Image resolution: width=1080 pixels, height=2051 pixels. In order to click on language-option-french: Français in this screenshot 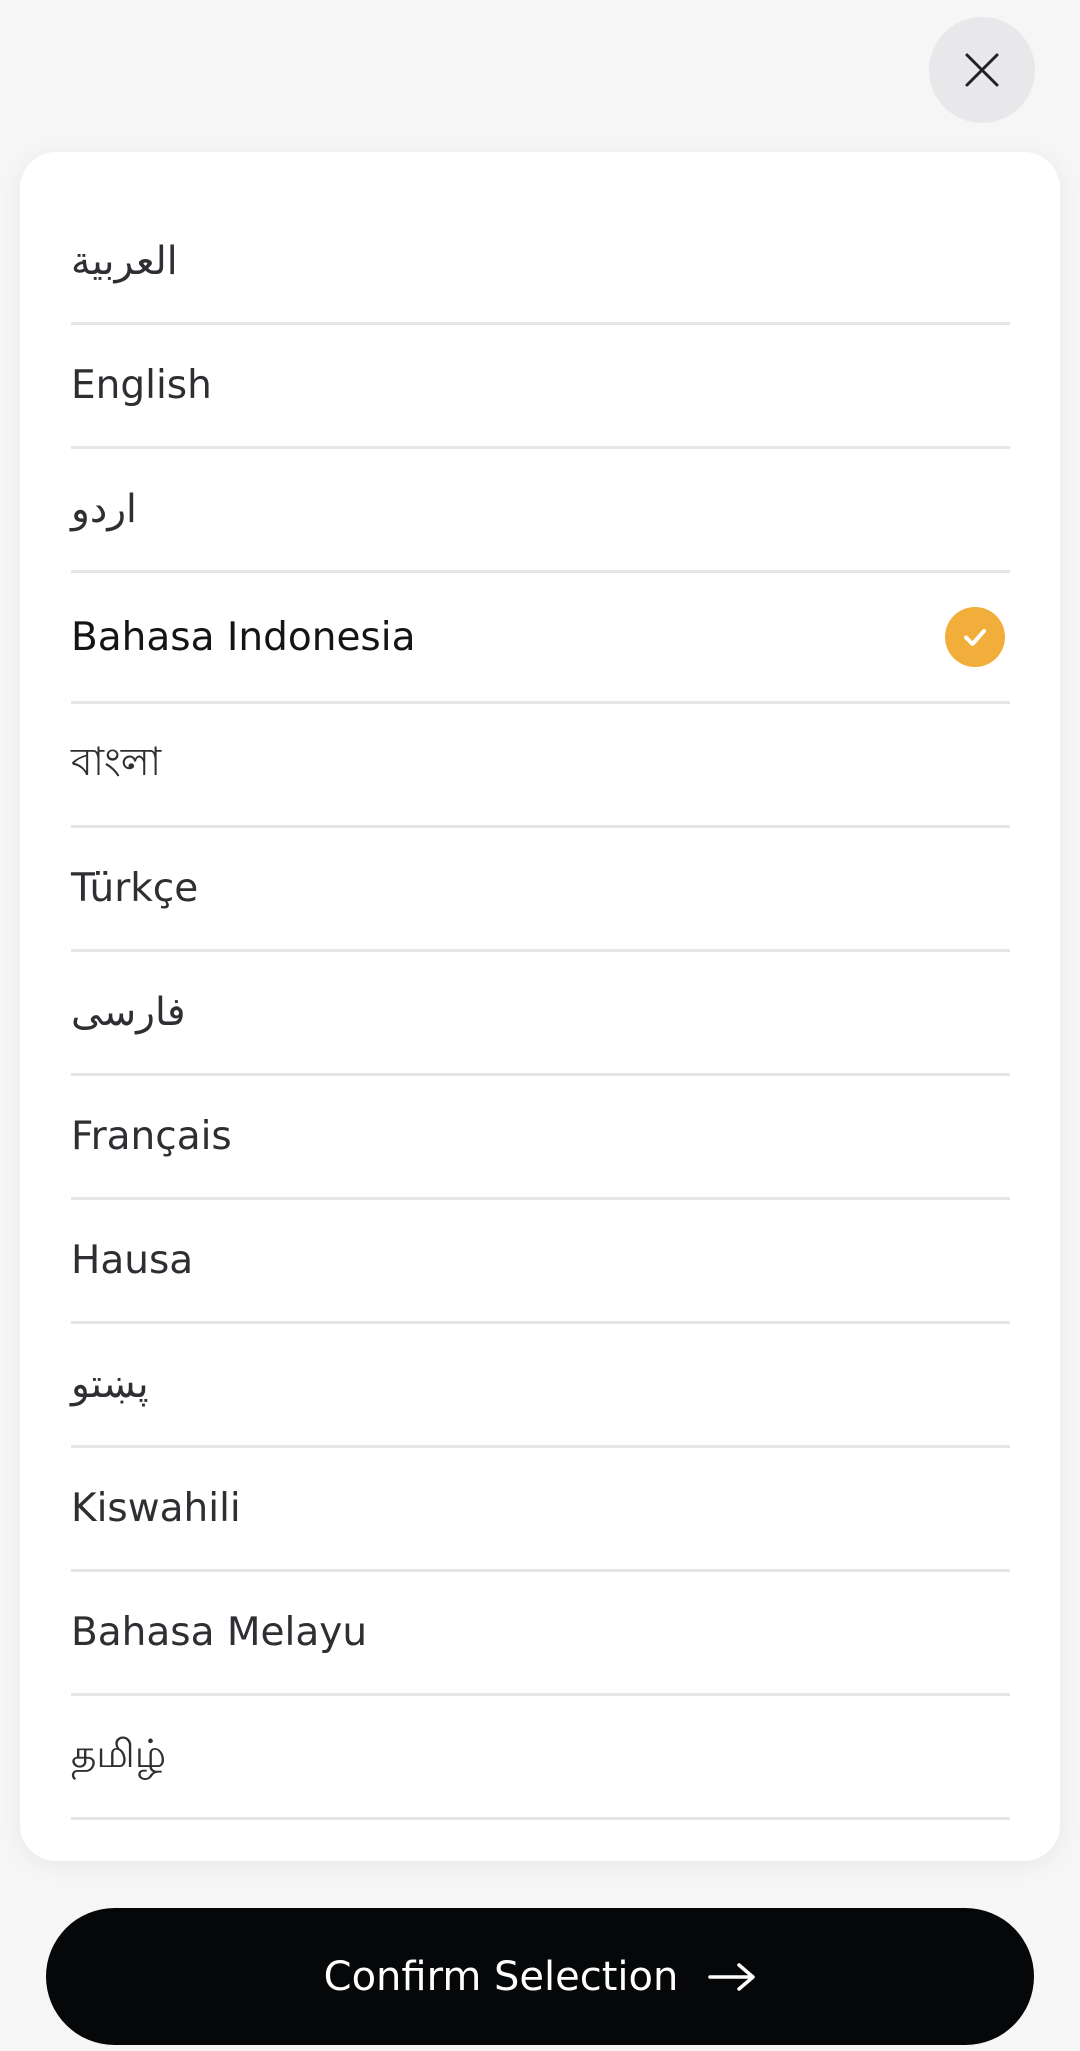, I will do `click(540, 1138)`.